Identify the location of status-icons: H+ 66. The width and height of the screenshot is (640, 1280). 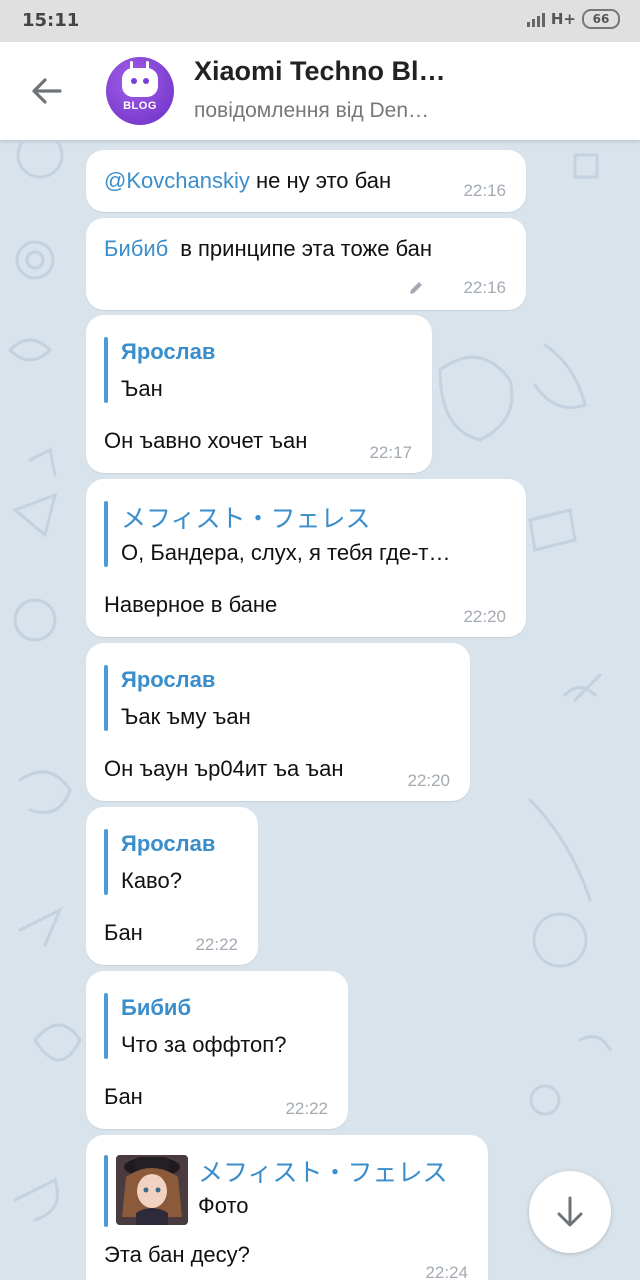
(573, 19).